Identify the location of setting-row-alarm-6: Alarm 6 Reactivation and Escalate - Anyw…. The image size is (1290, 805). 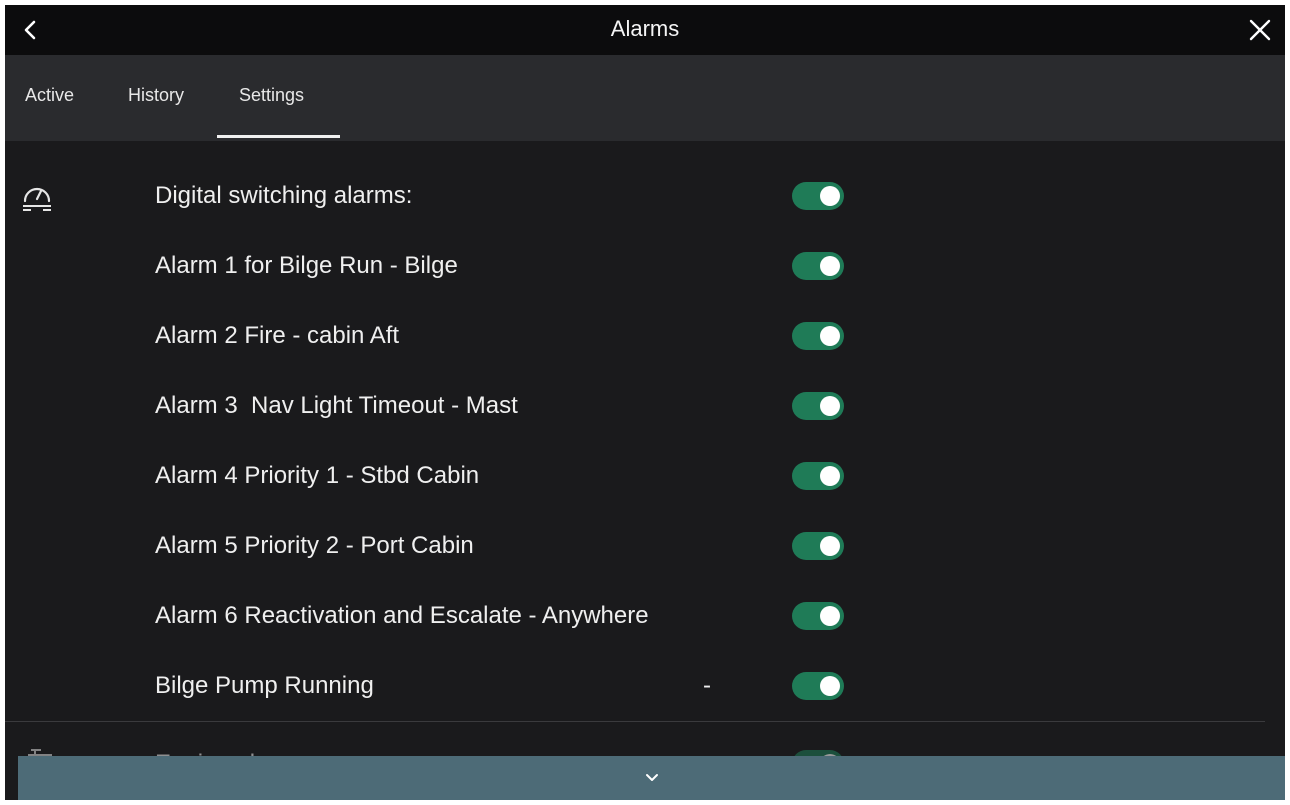
(505, 616).